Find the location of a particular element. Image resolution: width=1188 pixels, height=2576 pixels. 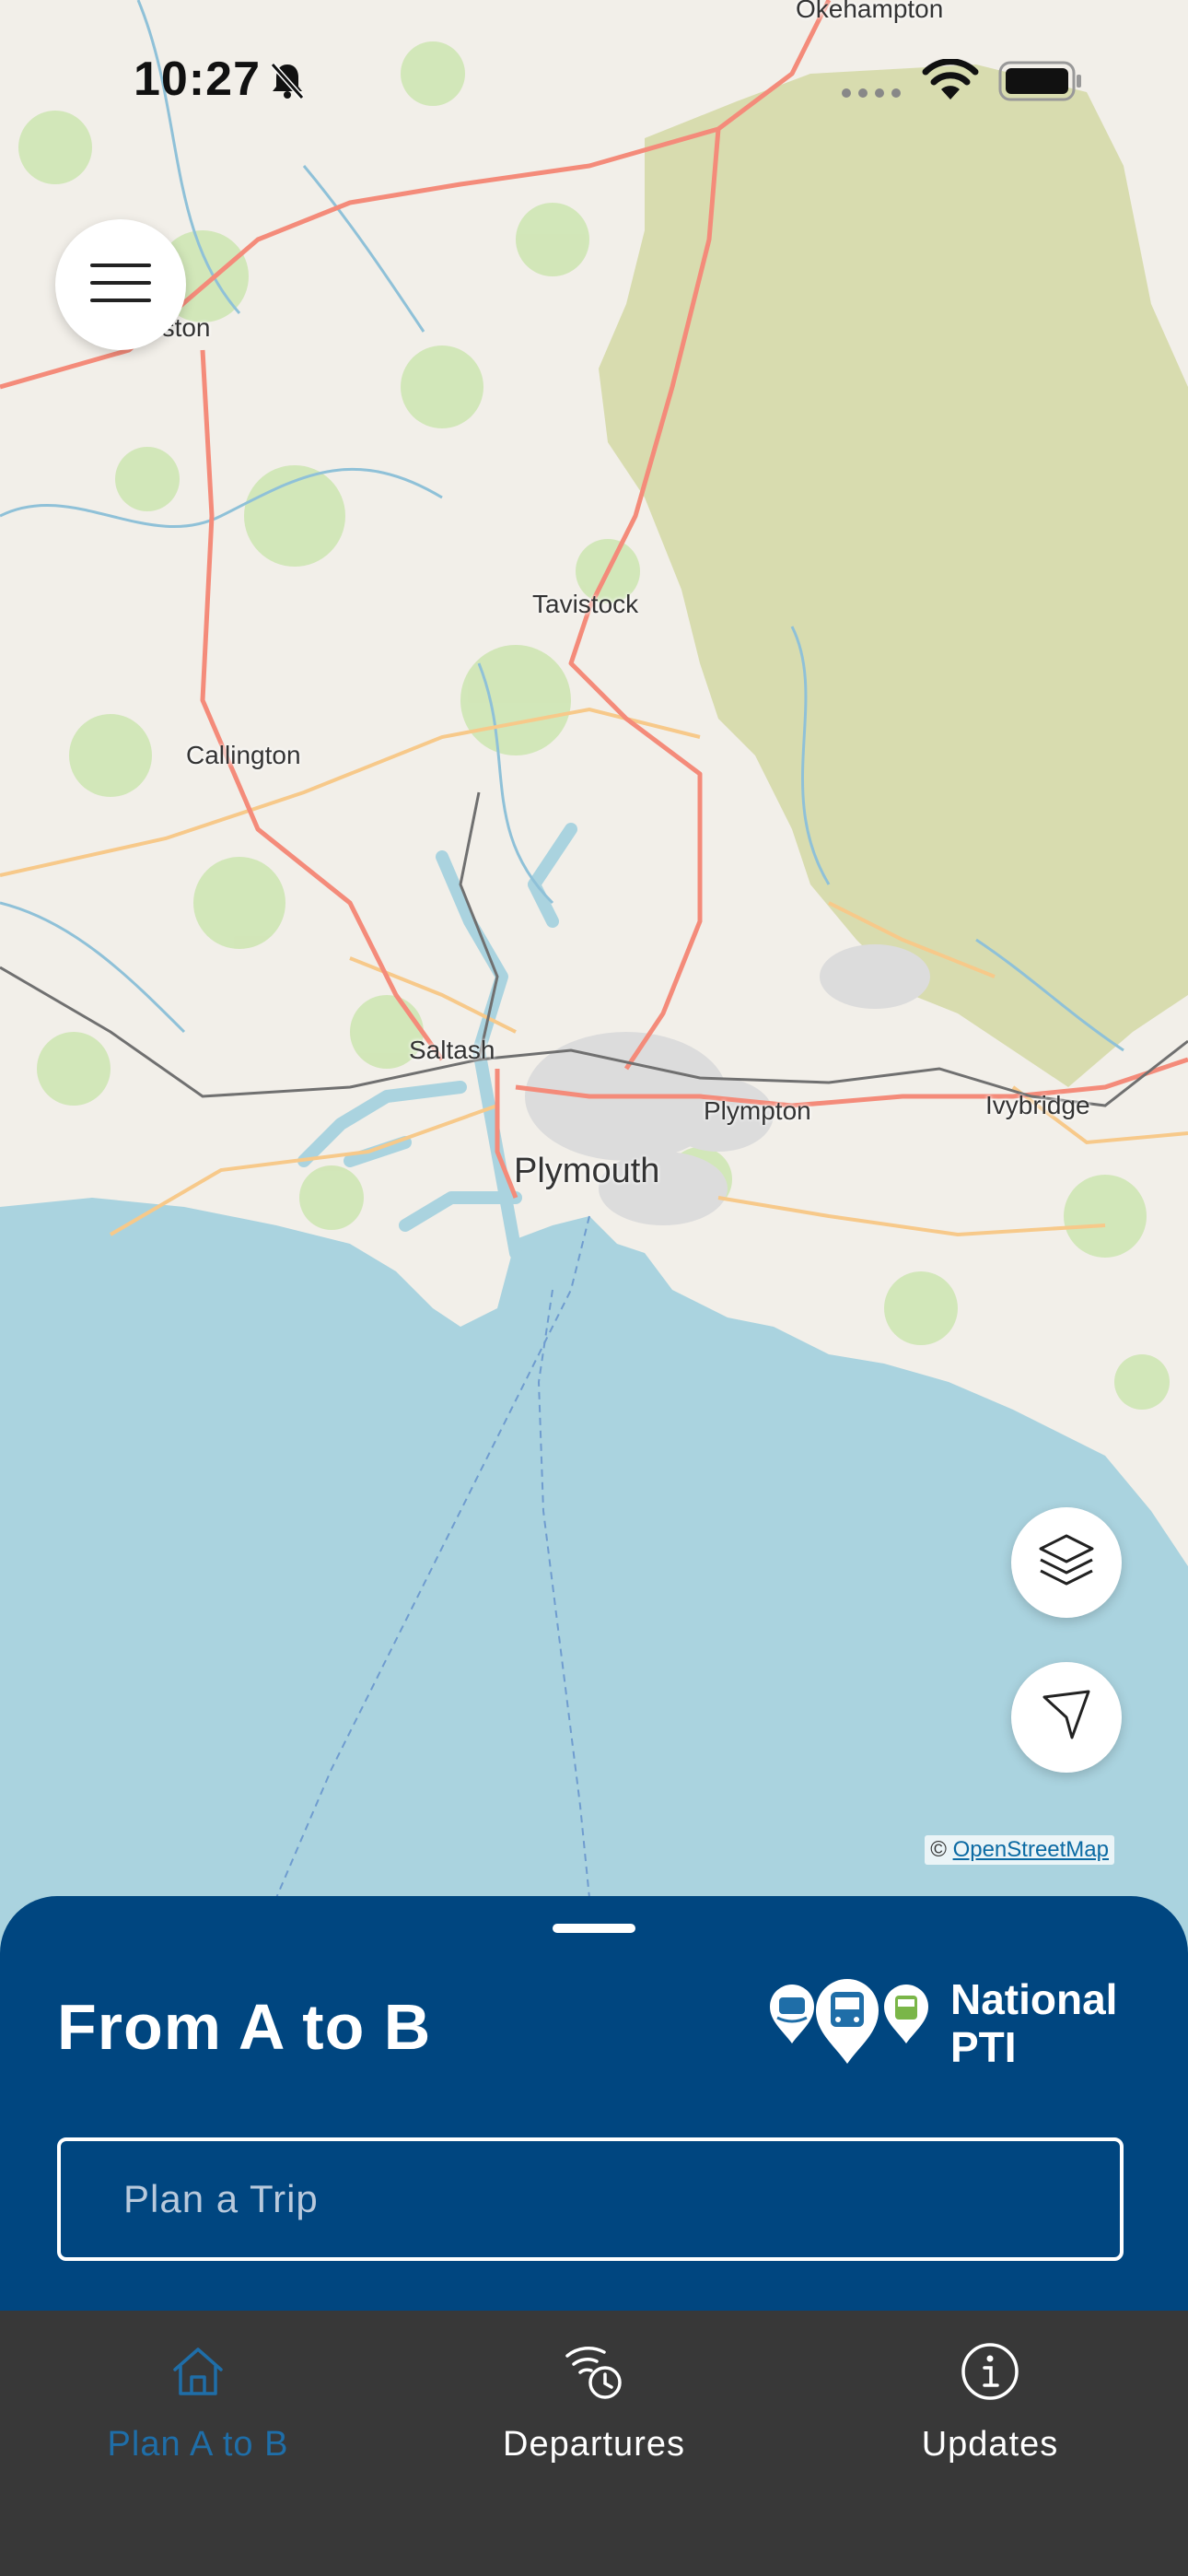

hamburger-icon is located at coordinates (120, 285).